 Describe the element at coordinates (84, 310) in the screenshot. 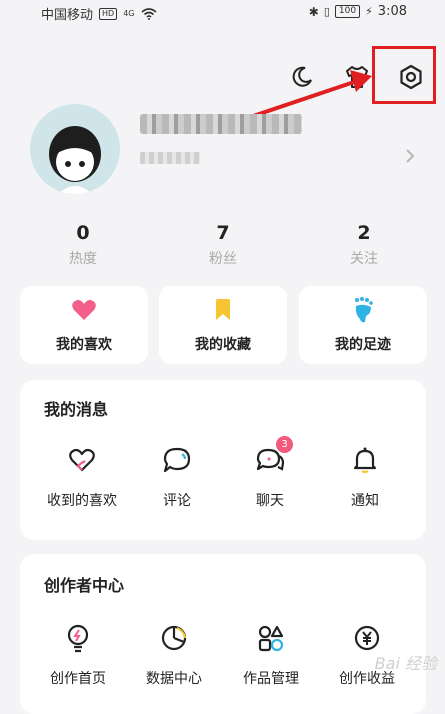

I see `heart-icon` at that location.